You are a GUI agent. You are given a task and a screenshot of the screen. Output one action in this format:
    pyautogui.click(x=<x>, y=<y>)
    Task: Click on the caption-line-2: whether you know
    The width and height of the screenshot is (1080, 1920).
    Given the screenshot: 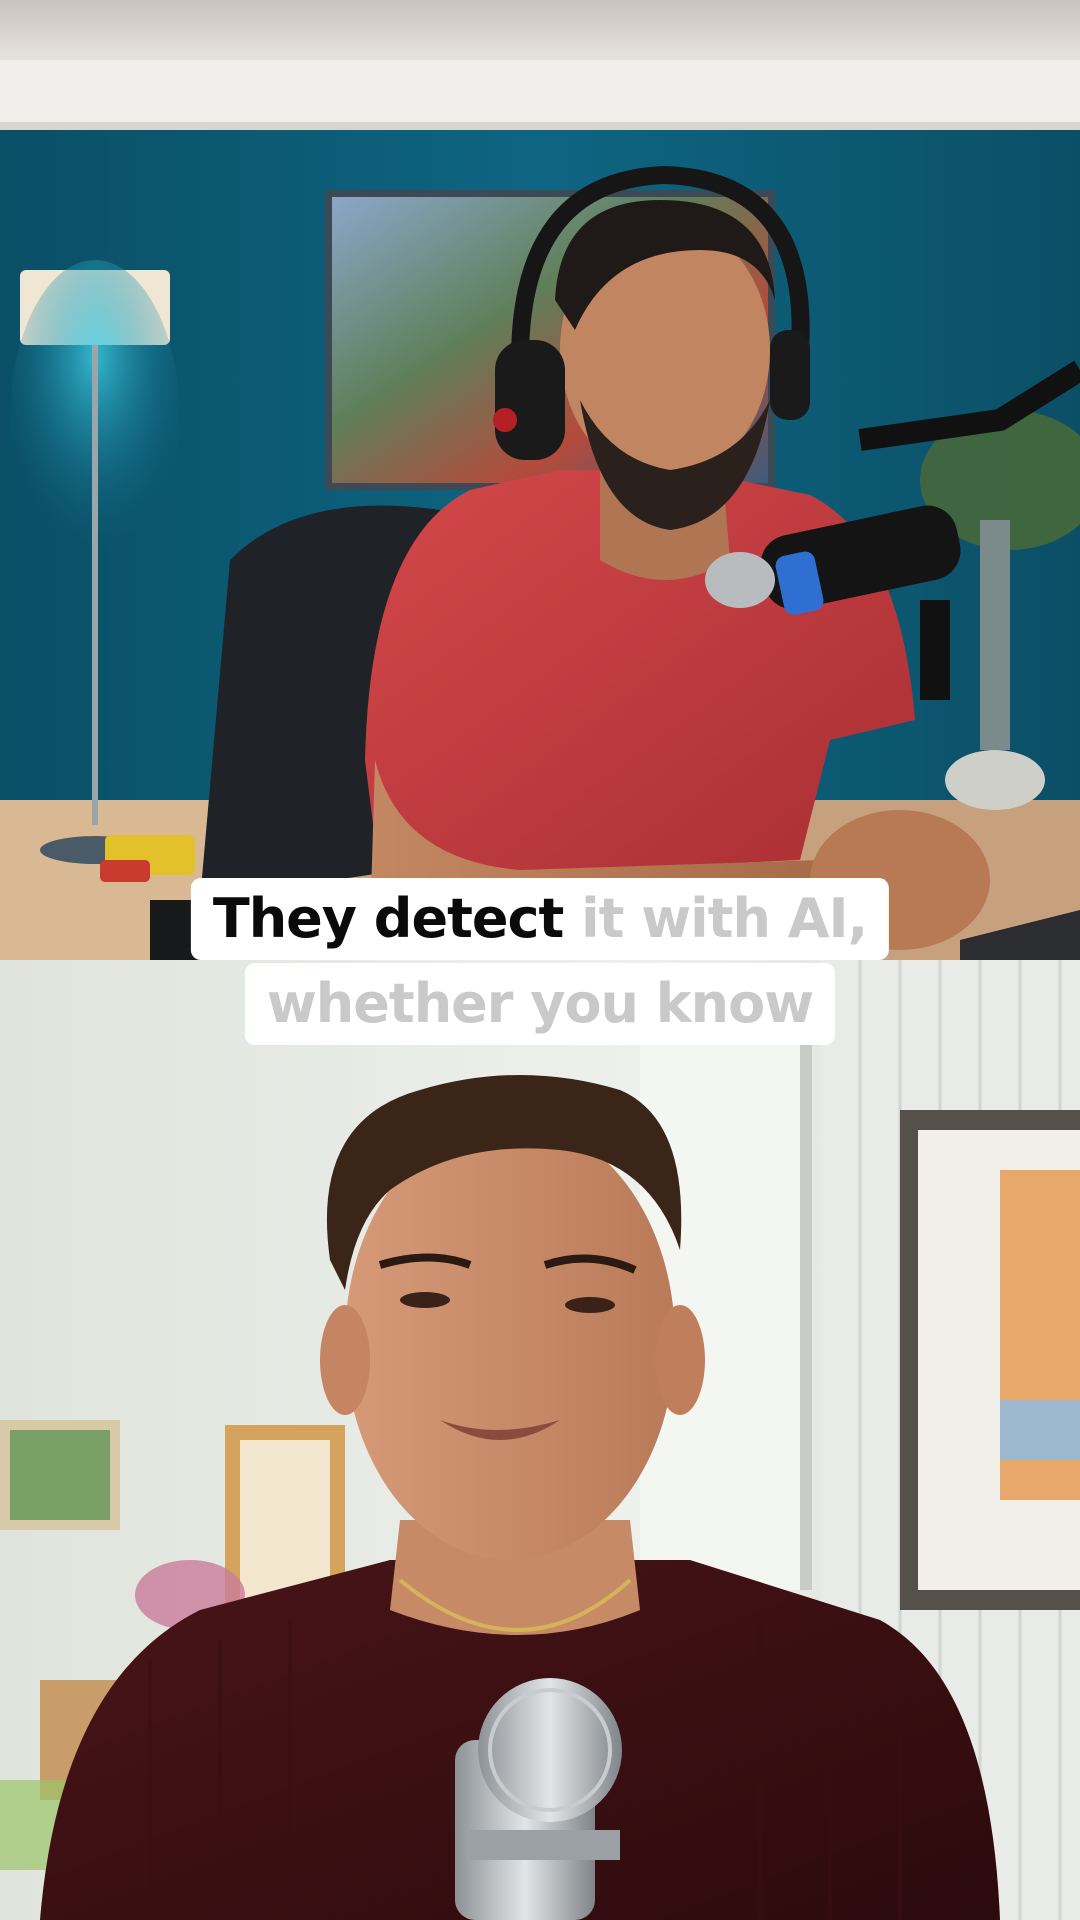 What is the action you would take?
    pyautogui.click(x=540, y=1004)
    